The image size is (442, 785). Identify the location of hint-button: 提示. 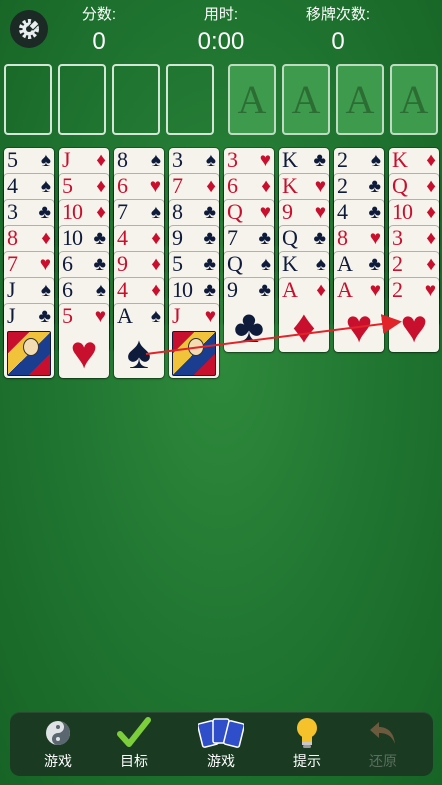
(307, 744).